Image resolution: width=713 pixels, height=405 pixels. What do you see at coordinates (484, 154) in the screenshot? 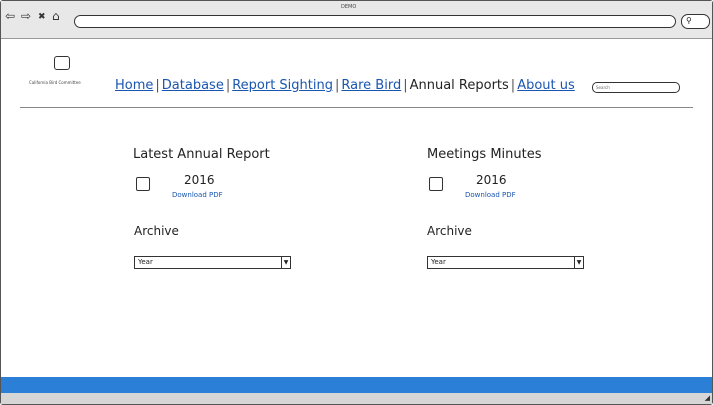
I see `minutes-title: Meetings Minutes` at bounding box center [484, 154].